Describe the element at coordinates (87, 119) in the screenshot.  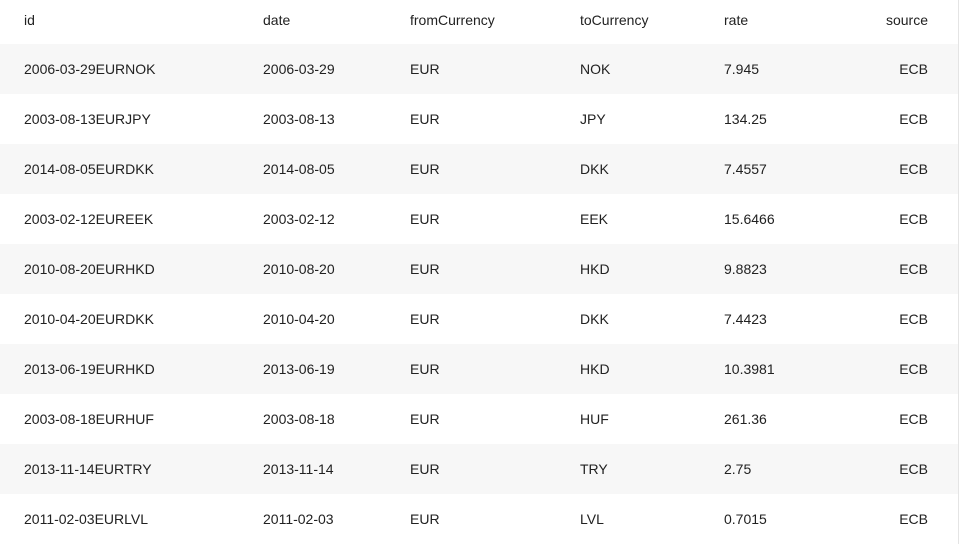
I see `cell-id: 2003-08-13EURJPY` at that location.